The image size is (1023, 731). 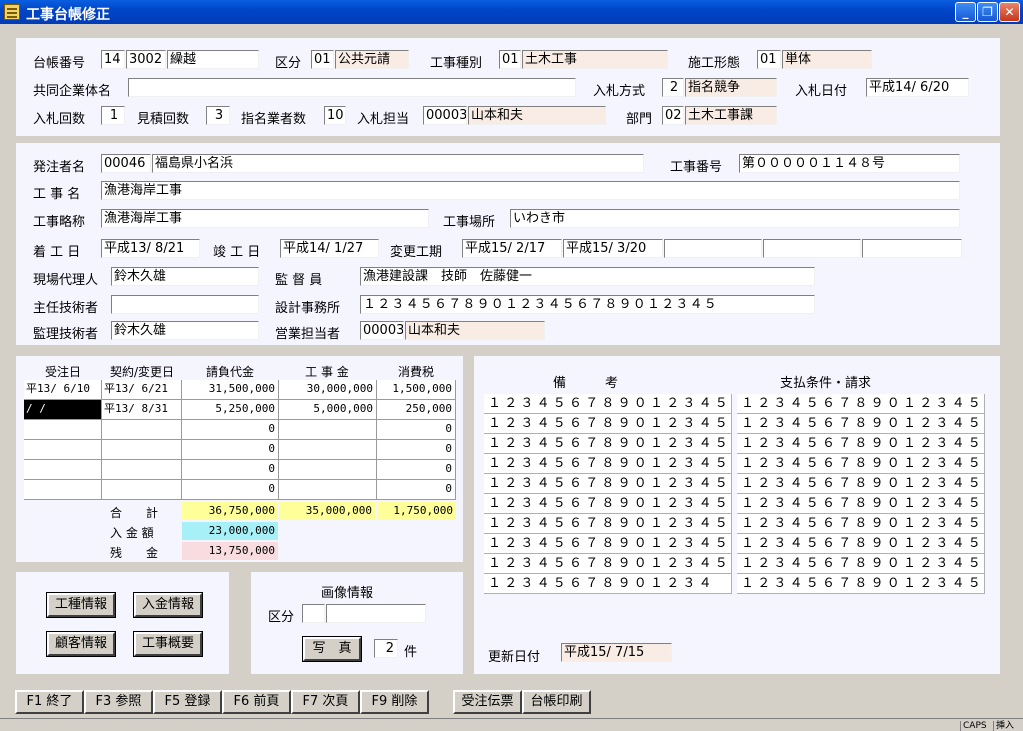 What do you see at coordinates (63, 410) in the screenshot?
I see `juchu-date-cell: / /` at bounding box center [63, 410].